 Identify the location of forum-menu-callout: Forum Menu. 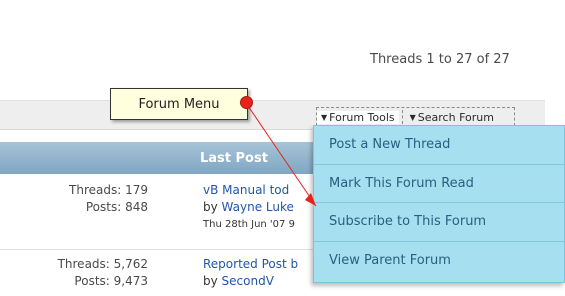
(179, 104).